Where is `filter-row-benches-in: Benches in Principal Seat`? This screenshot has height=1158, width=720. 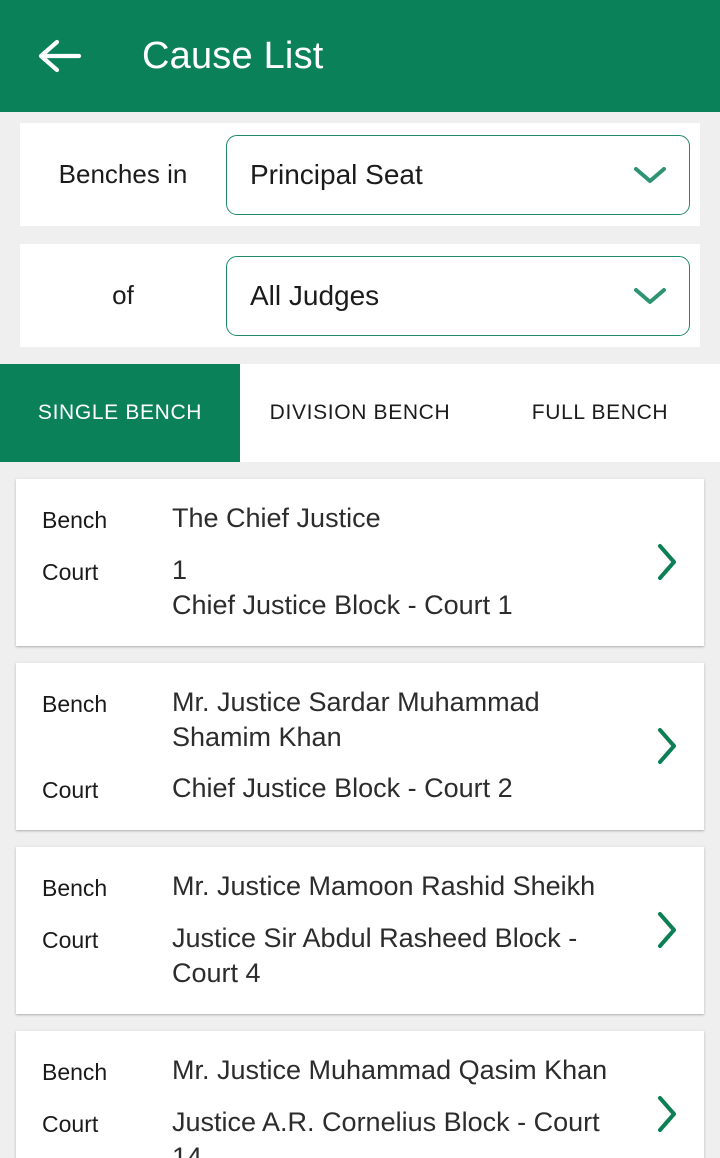 filter-row-benches-in: Benches in Principal Seat is located at coordinates (360, 174).